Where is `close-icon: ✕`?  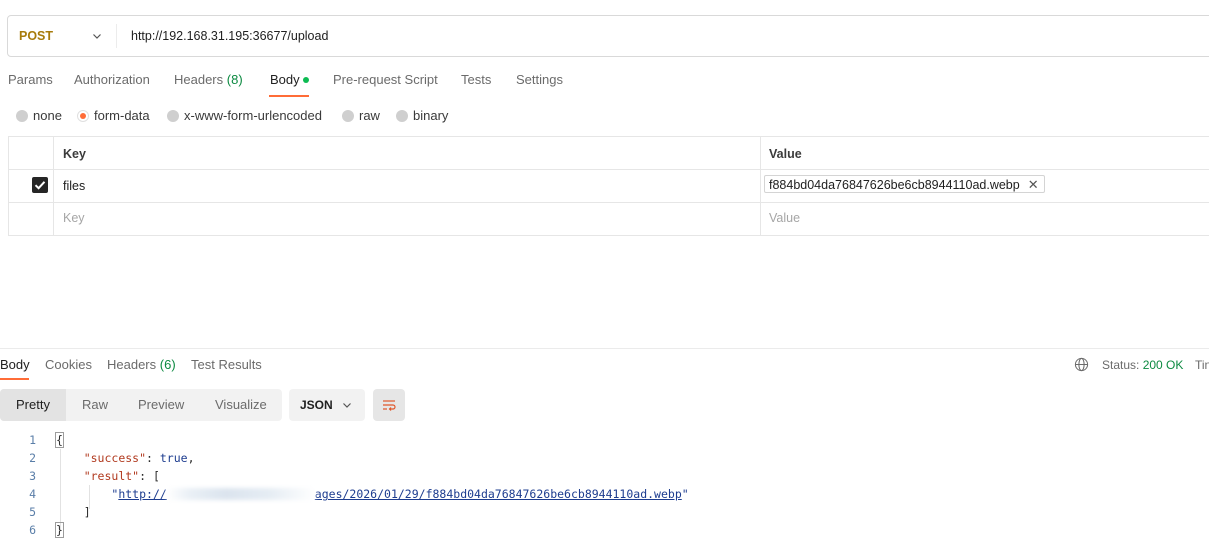
close-icon: ✕ is located at coordinates (1033, 184).